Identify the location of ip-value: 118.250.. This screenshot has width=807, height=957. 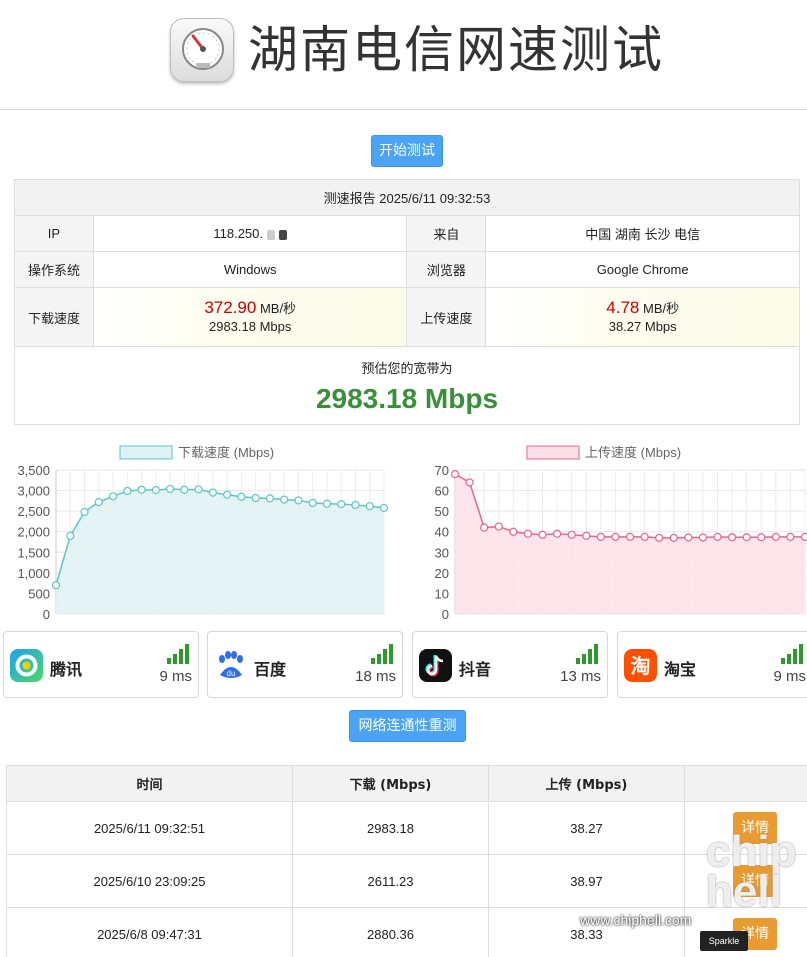
(250, 233).